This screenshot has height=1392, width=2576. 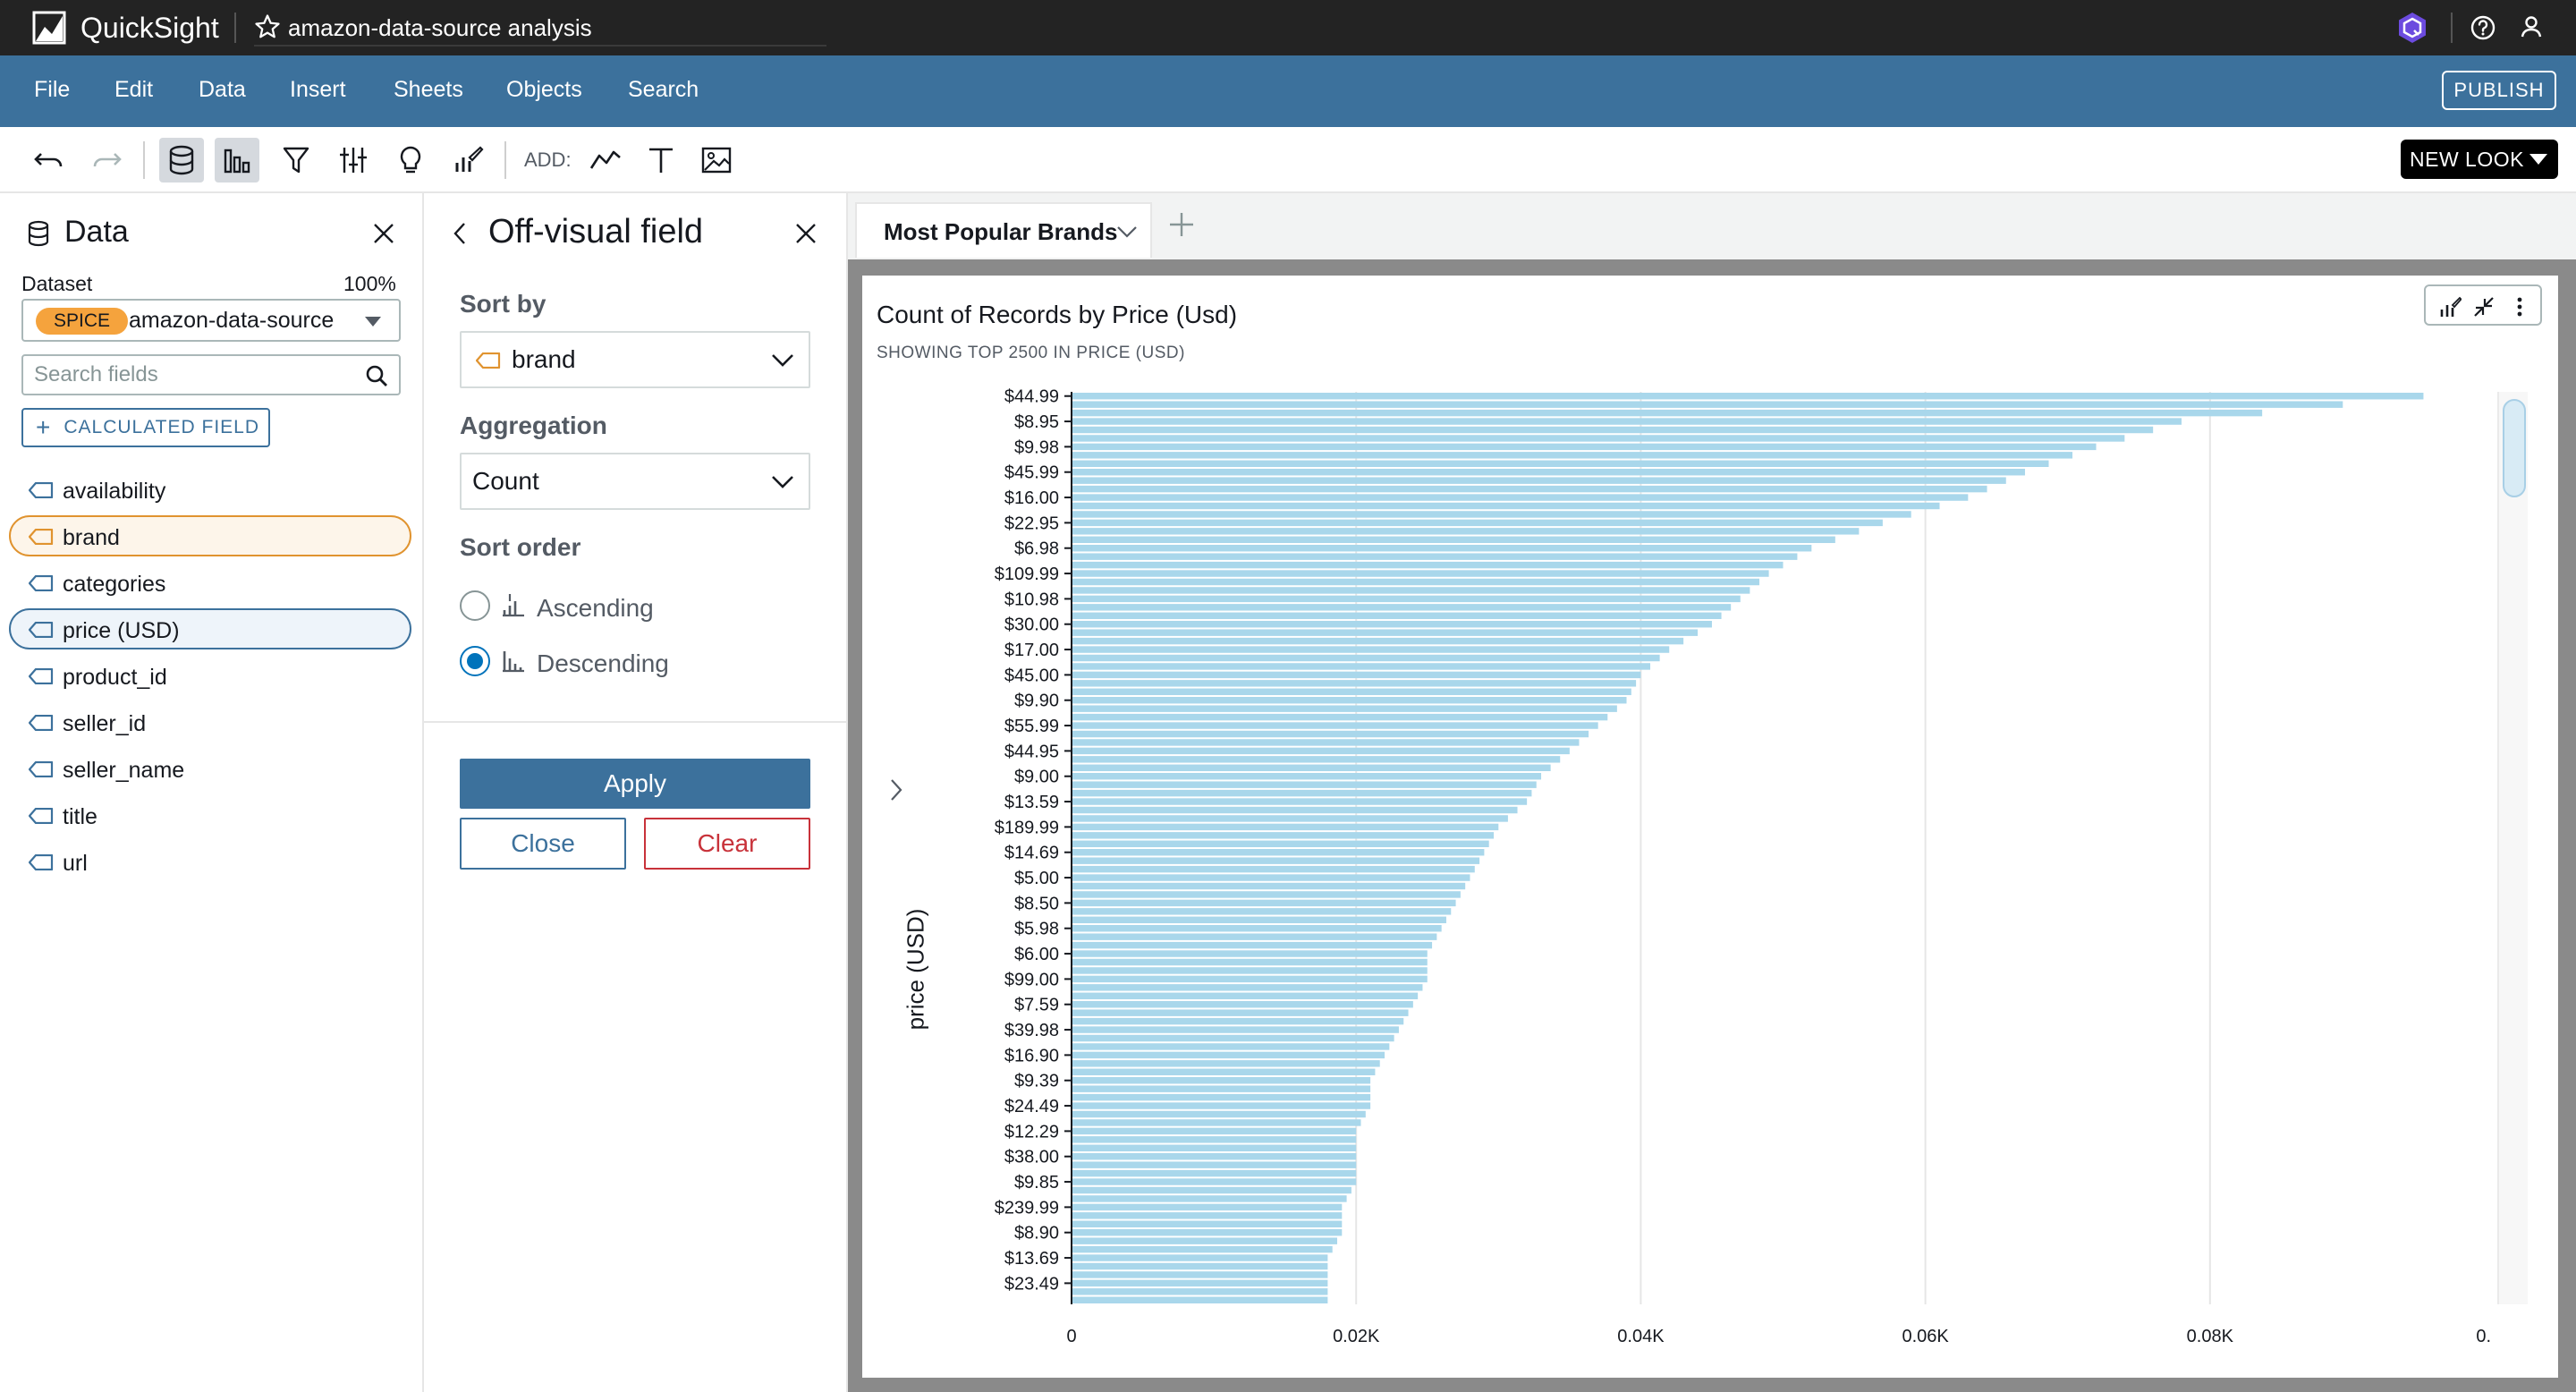 What do you see at coordinates (210, 768) in the screenshot?
I see `field-item: seller_name` at bounding box center [210, 768].